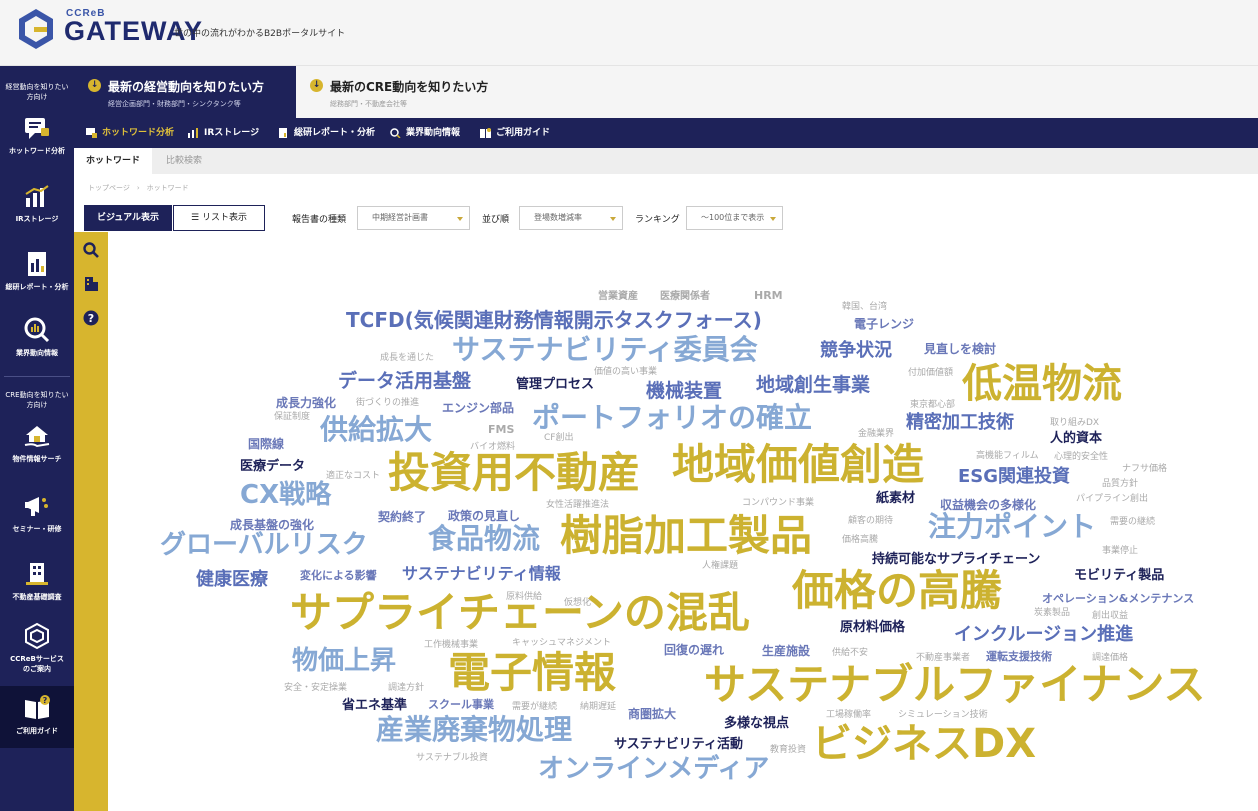 The image size is (1258, 811). I want to click on visual-view-button: ビジュアル表示, so click(128, 218).